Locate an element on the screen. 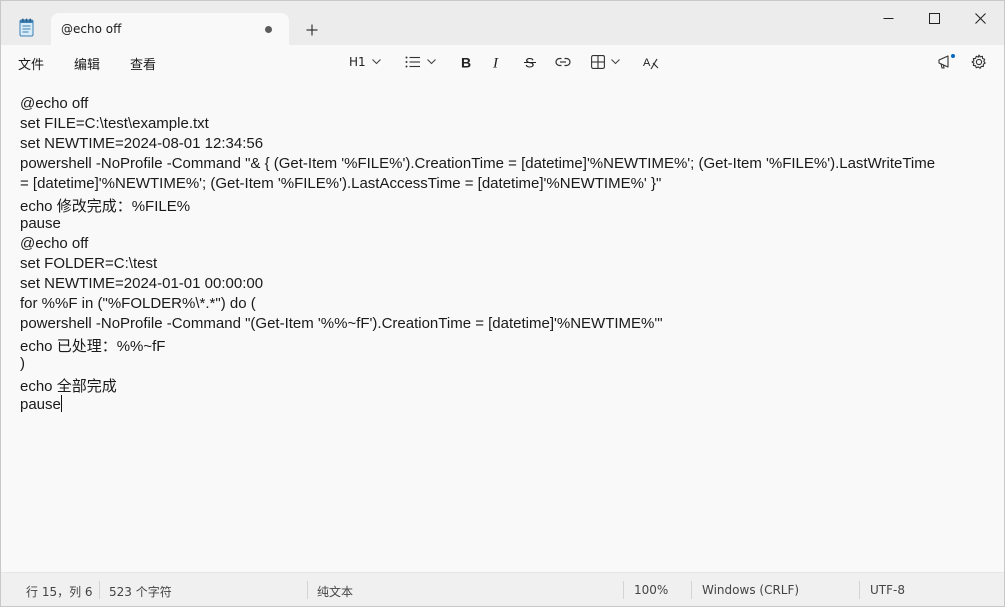 Image resolution: width=1005 pixels, height=607 pixels. tab-title: @echo off is located at coordinates (91, 29).